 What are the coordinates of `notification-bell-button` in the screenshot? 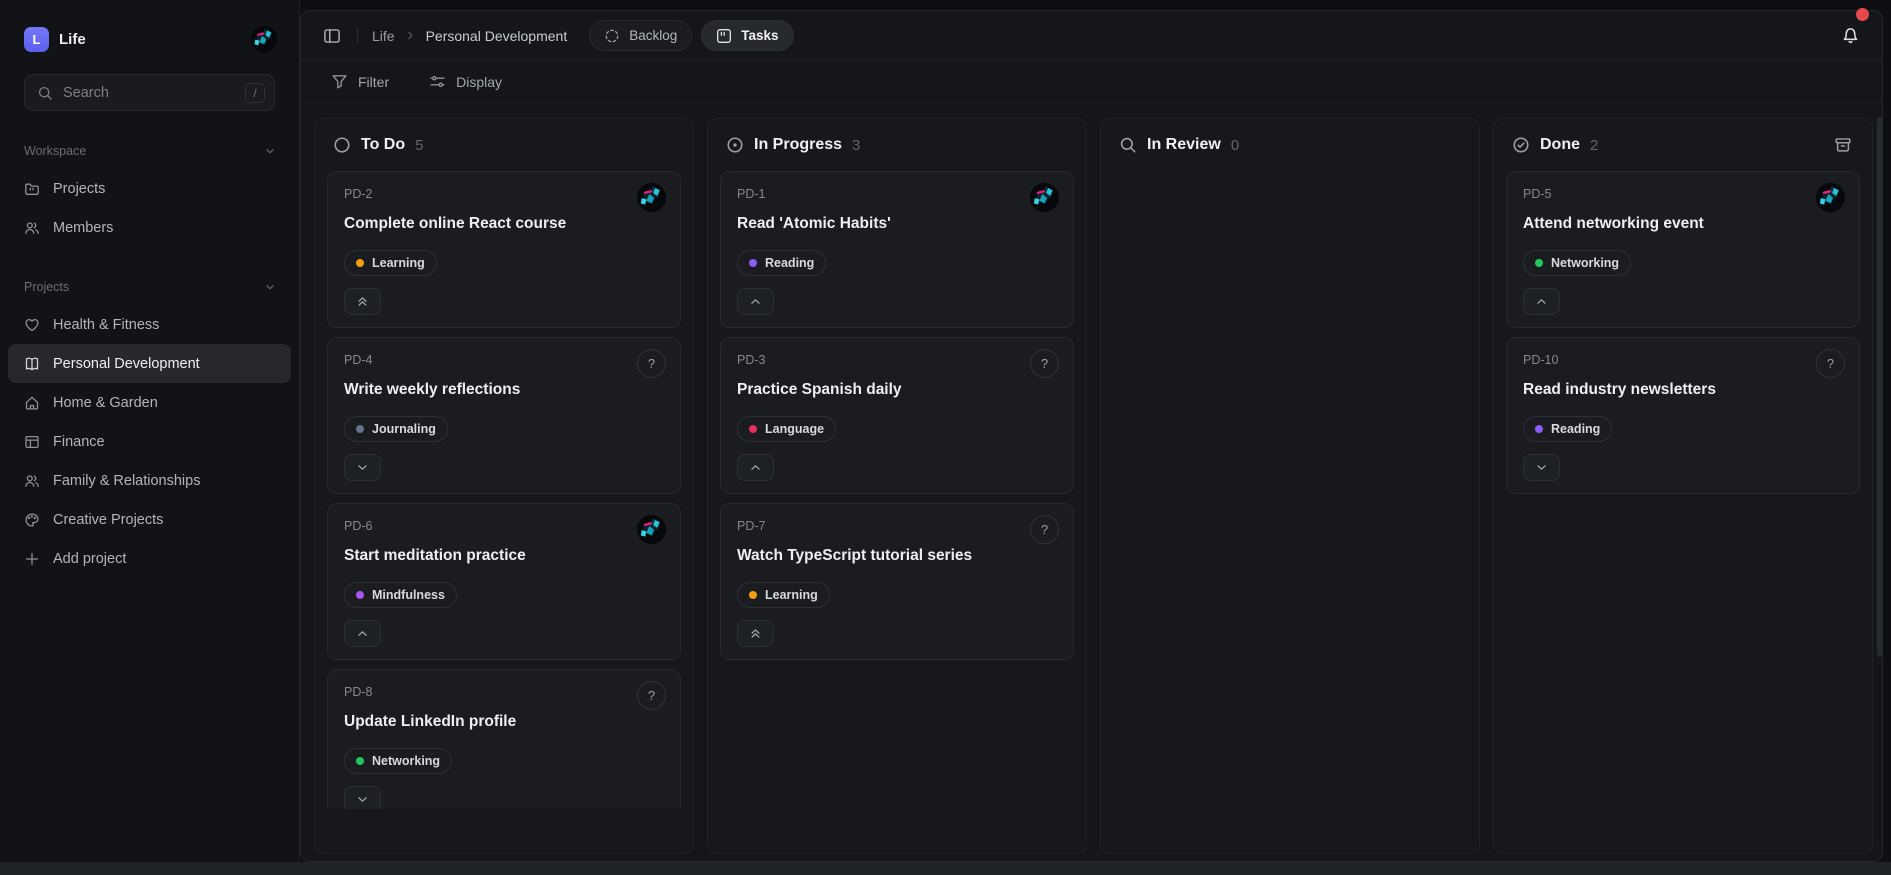 It's located at (1850, 35).